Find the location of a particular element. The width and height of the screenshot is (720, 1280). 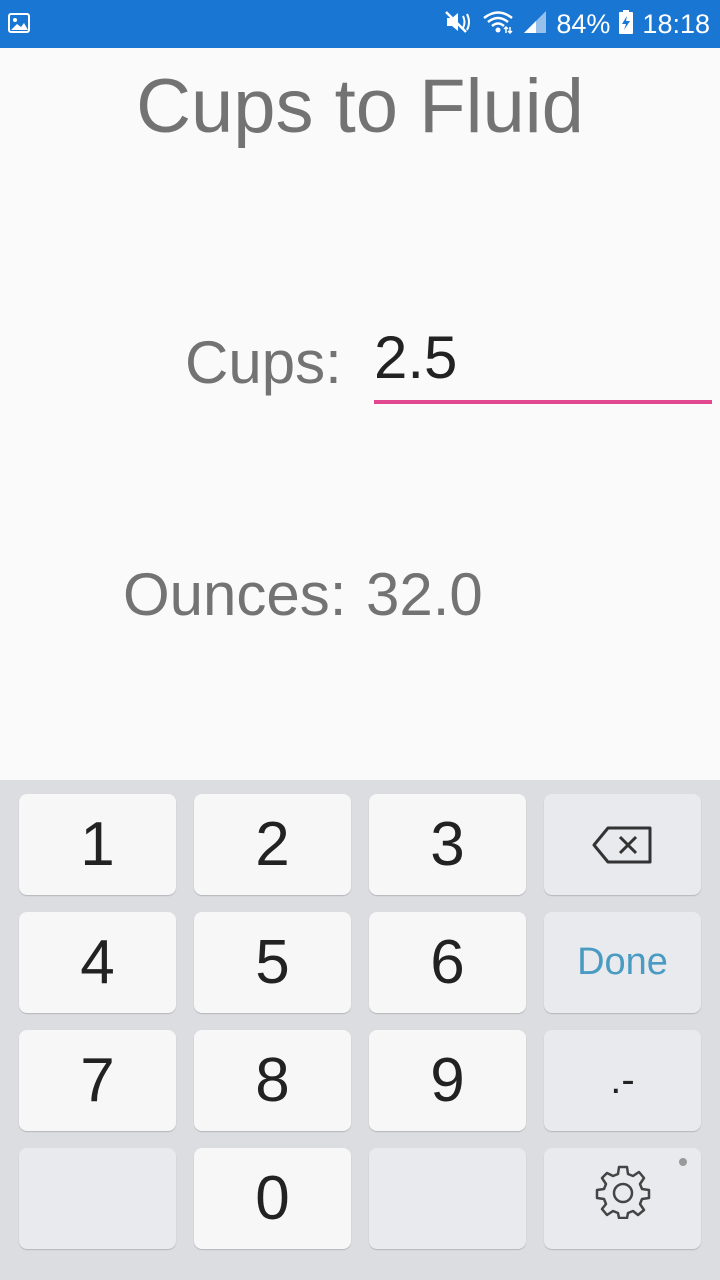

key-5: 5 is located at coordinates (272, 962).